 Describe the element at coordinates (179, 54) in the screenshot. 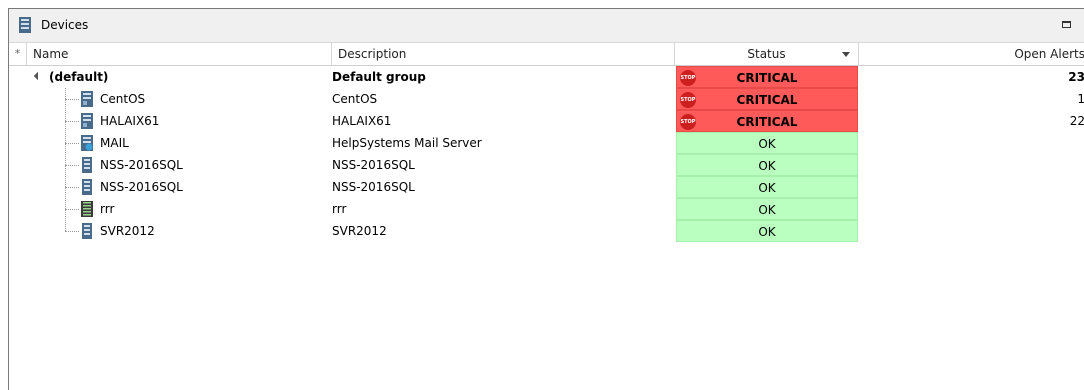

I see `column-header-name: Name` at that location.